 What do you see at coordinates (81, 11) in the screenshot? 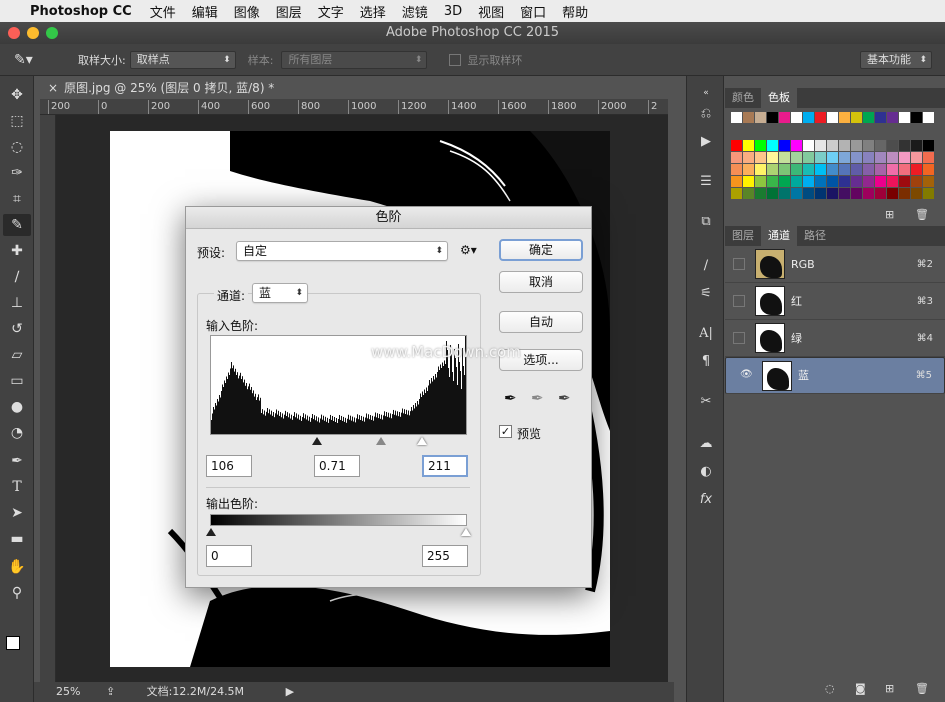
I see `app-menu: Photoshop CC` at bounding box center [81, 11].